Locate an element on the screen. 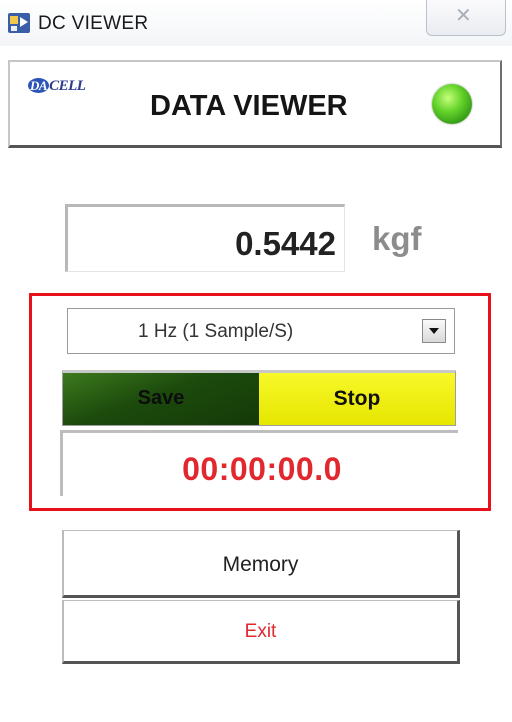  save-button-label: Save is located at coordinates (161, 398).